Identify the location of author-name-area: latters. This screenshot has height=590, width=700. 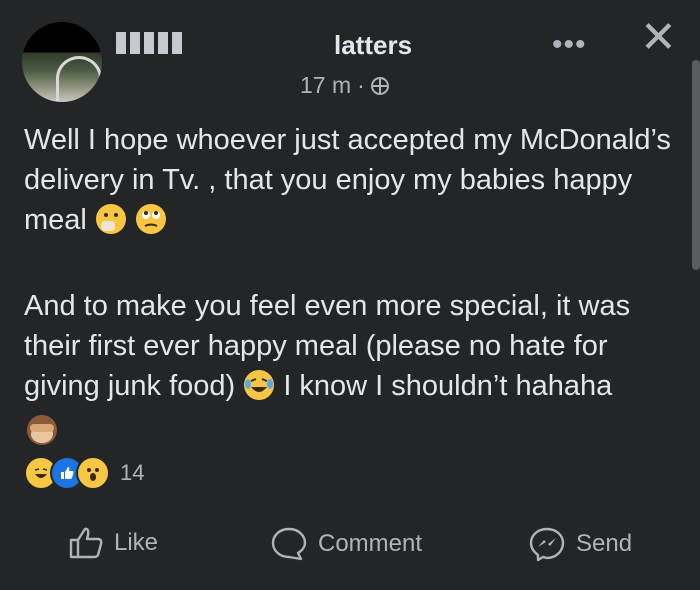
(282, 46).